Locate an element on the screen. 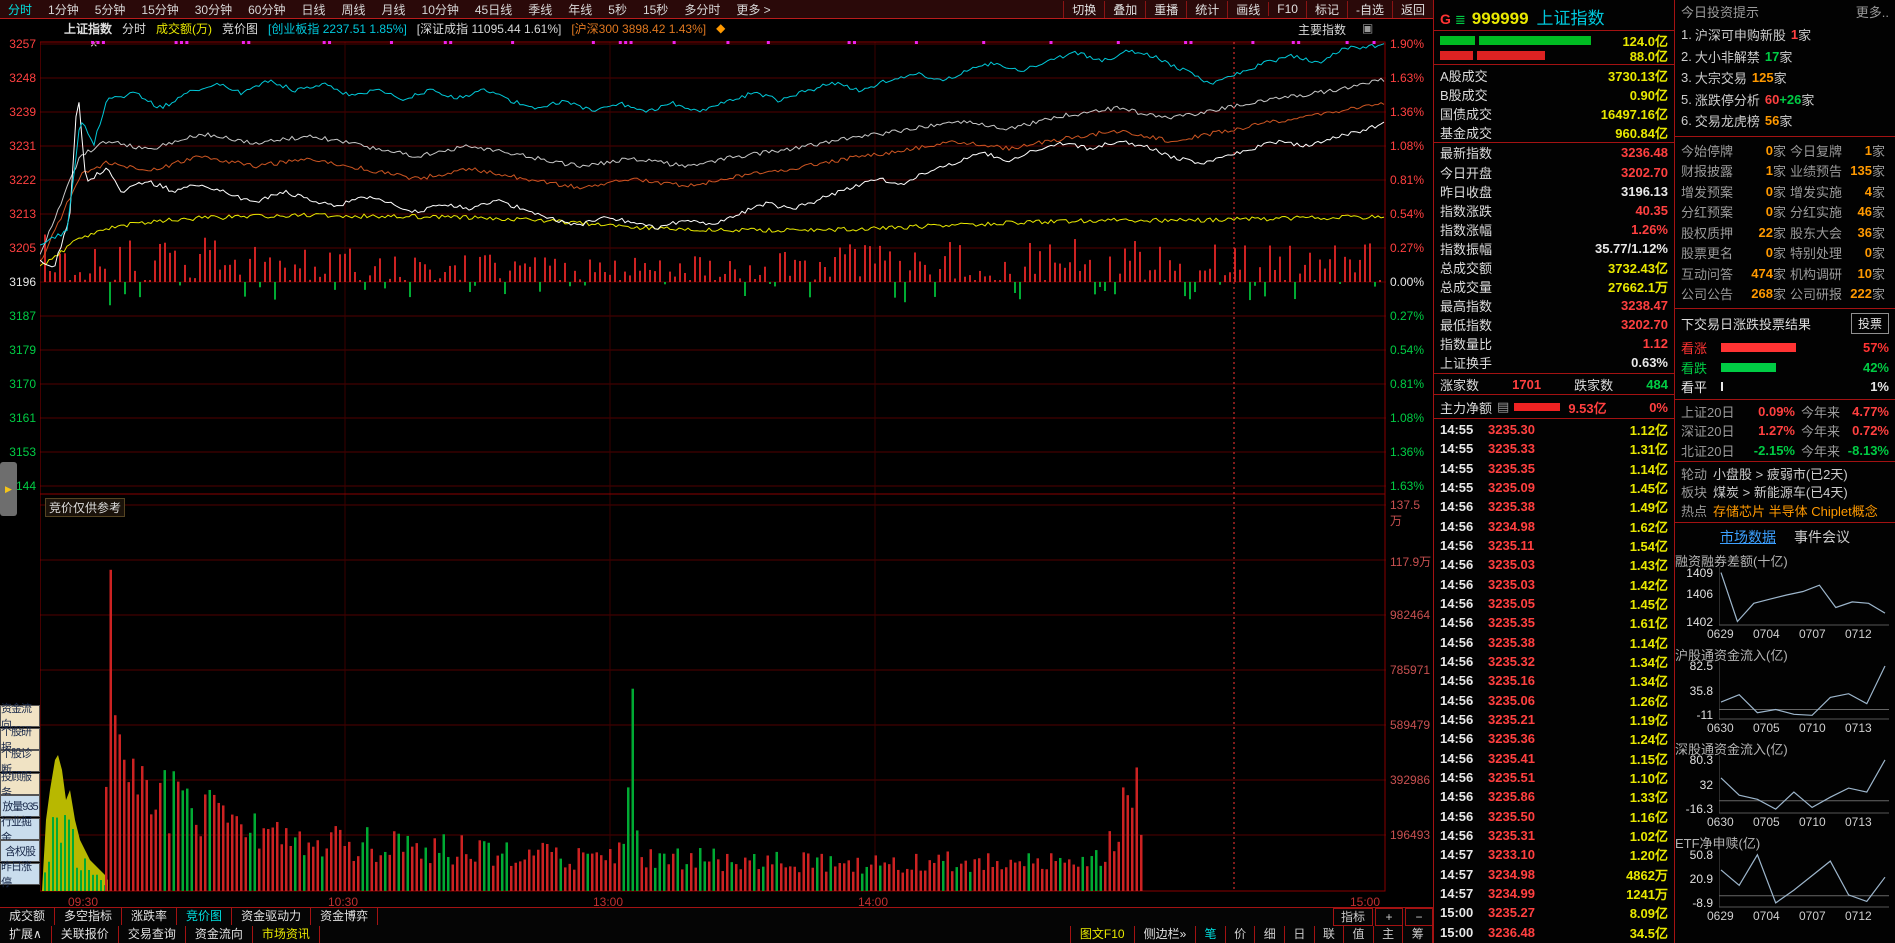 The image size is (1895, 943). mini-tab-3: 日 is located at coordinates (1300, 934).